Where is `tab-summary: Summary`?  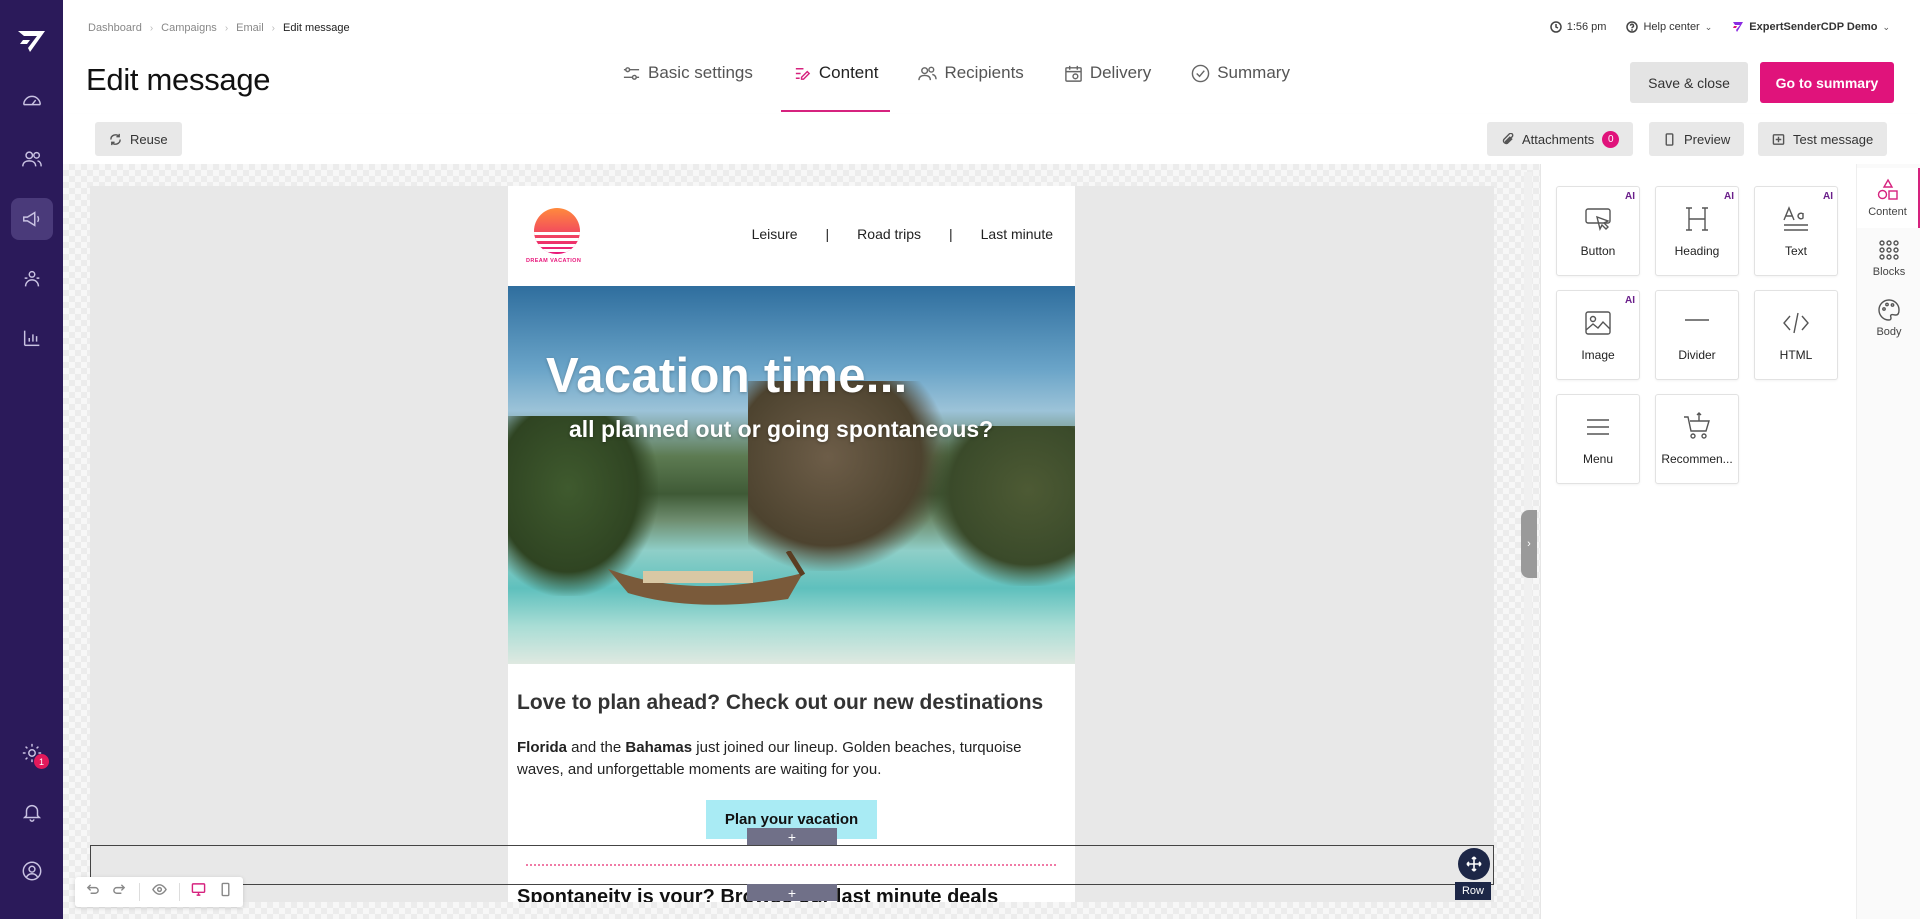
tab-summary: Summary is located at coordinates (1240, 85).